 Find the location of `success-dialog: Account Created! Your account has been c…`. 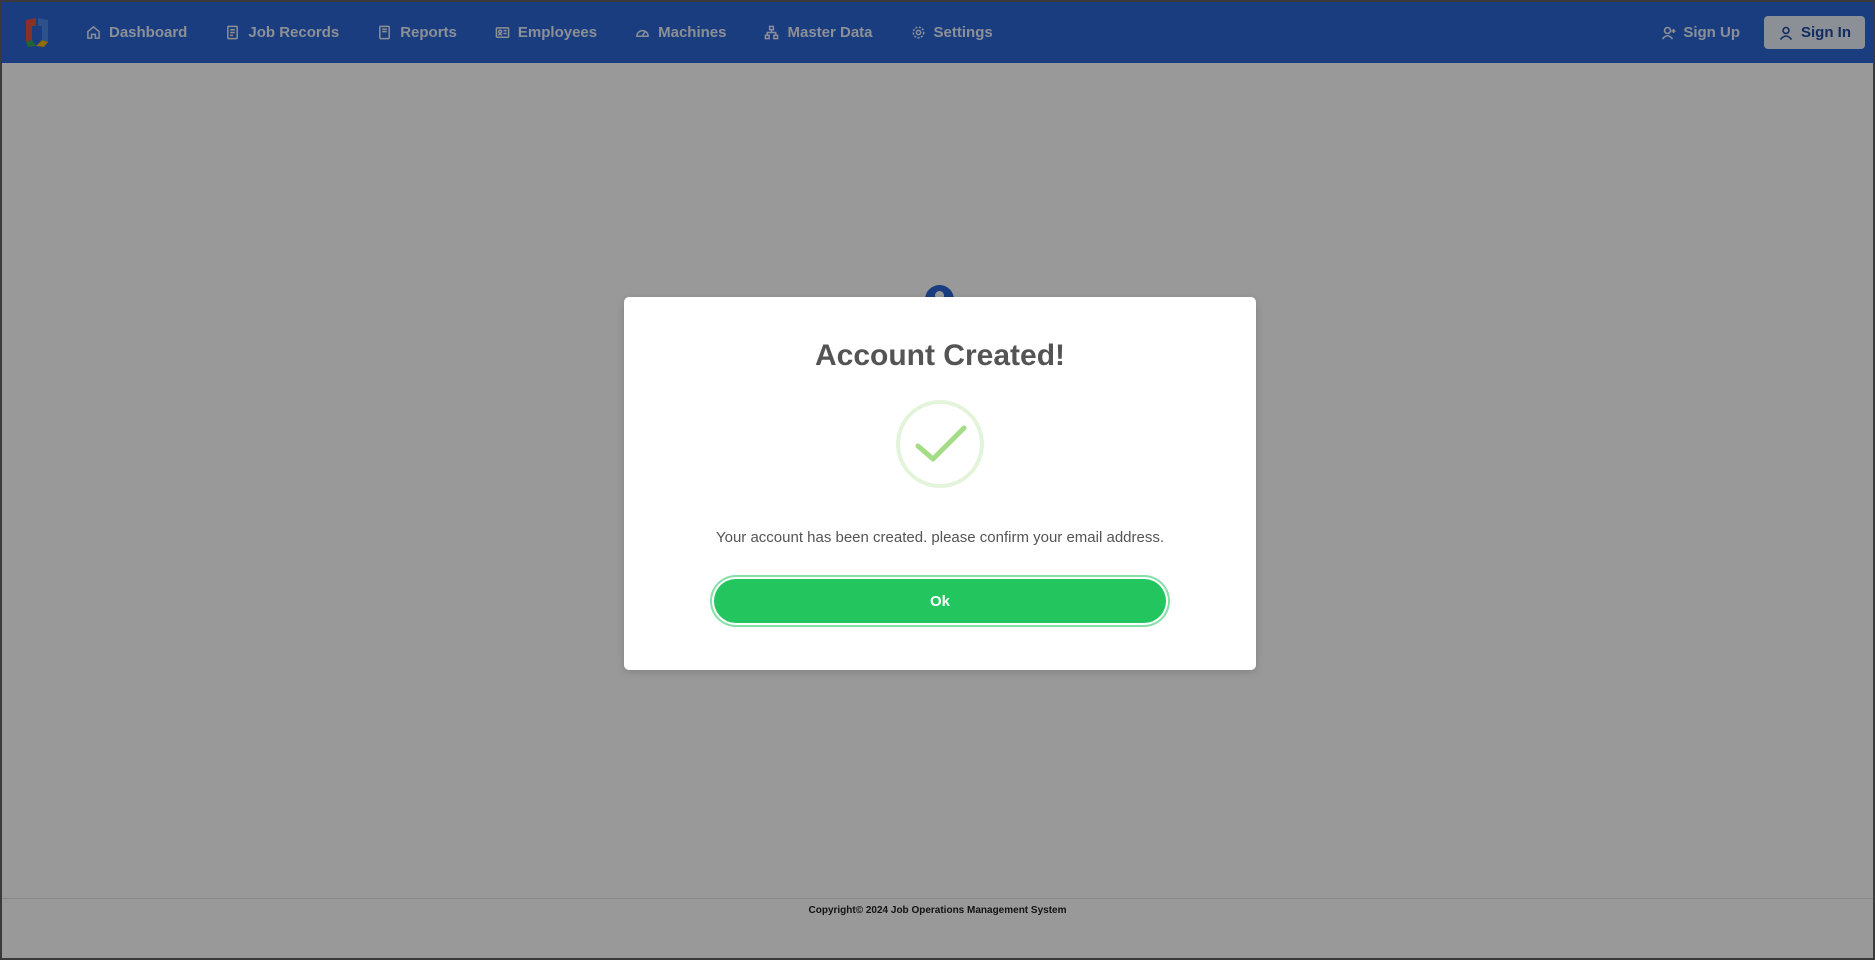

success-dialog: Account Created! Your account has been c… is located at coordinates (940, 483).